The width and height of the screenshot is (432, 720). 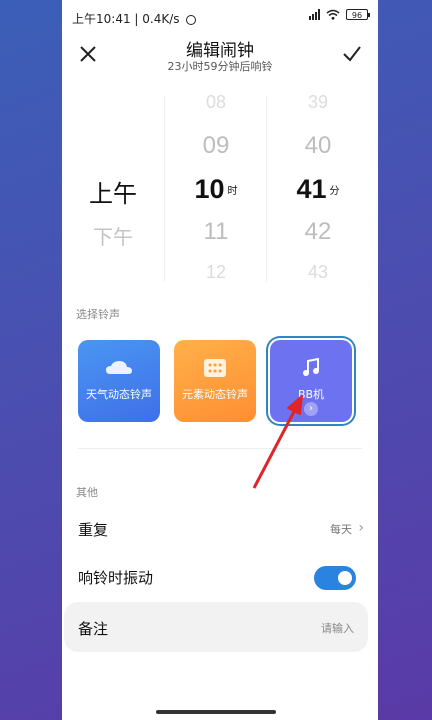 I want to click on signal-icon, so click(x=314, y=14).